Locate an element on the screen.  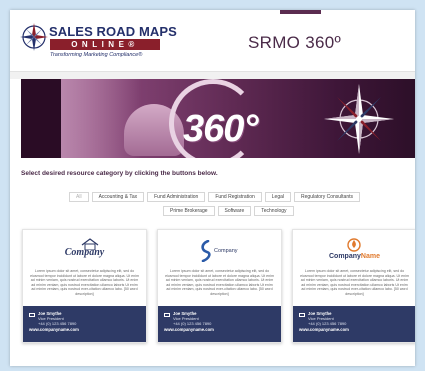
nav-strip is located at coordinates (212, 75).